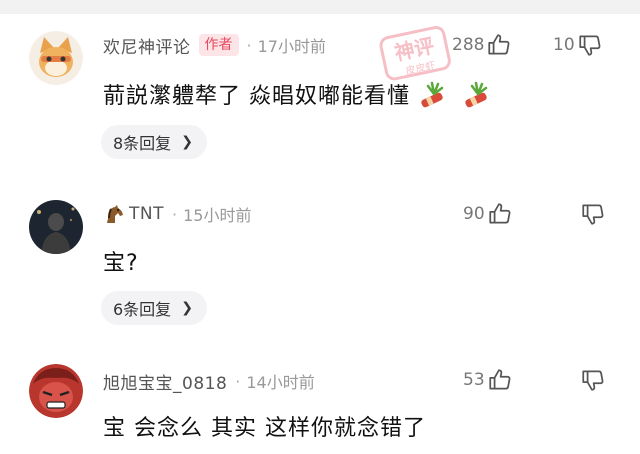 This screenshot has width=640, height=454. I want to click on comment-text-content: 宝 会念么 其实 这样你就念错了, so click(264, 428).